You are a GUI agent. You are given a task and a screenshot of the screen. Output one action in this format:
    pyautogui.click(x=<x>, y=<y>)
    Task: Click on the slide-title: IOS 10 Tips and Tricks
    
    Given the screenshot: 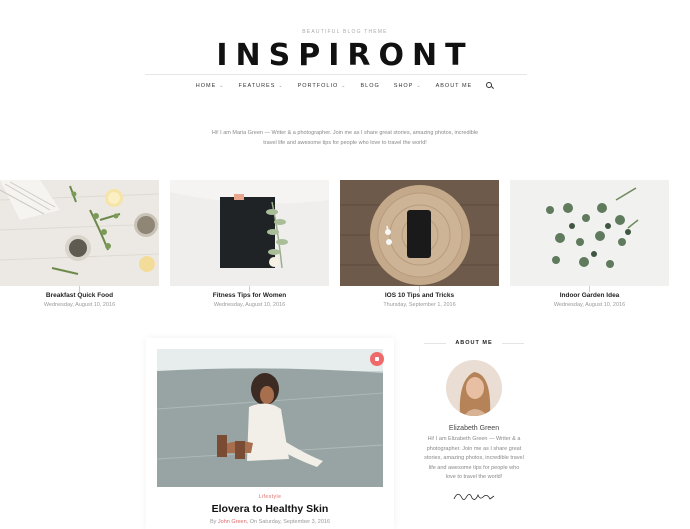 What is the action you would take?
    pyautogui.click(x=419, y=295)
    